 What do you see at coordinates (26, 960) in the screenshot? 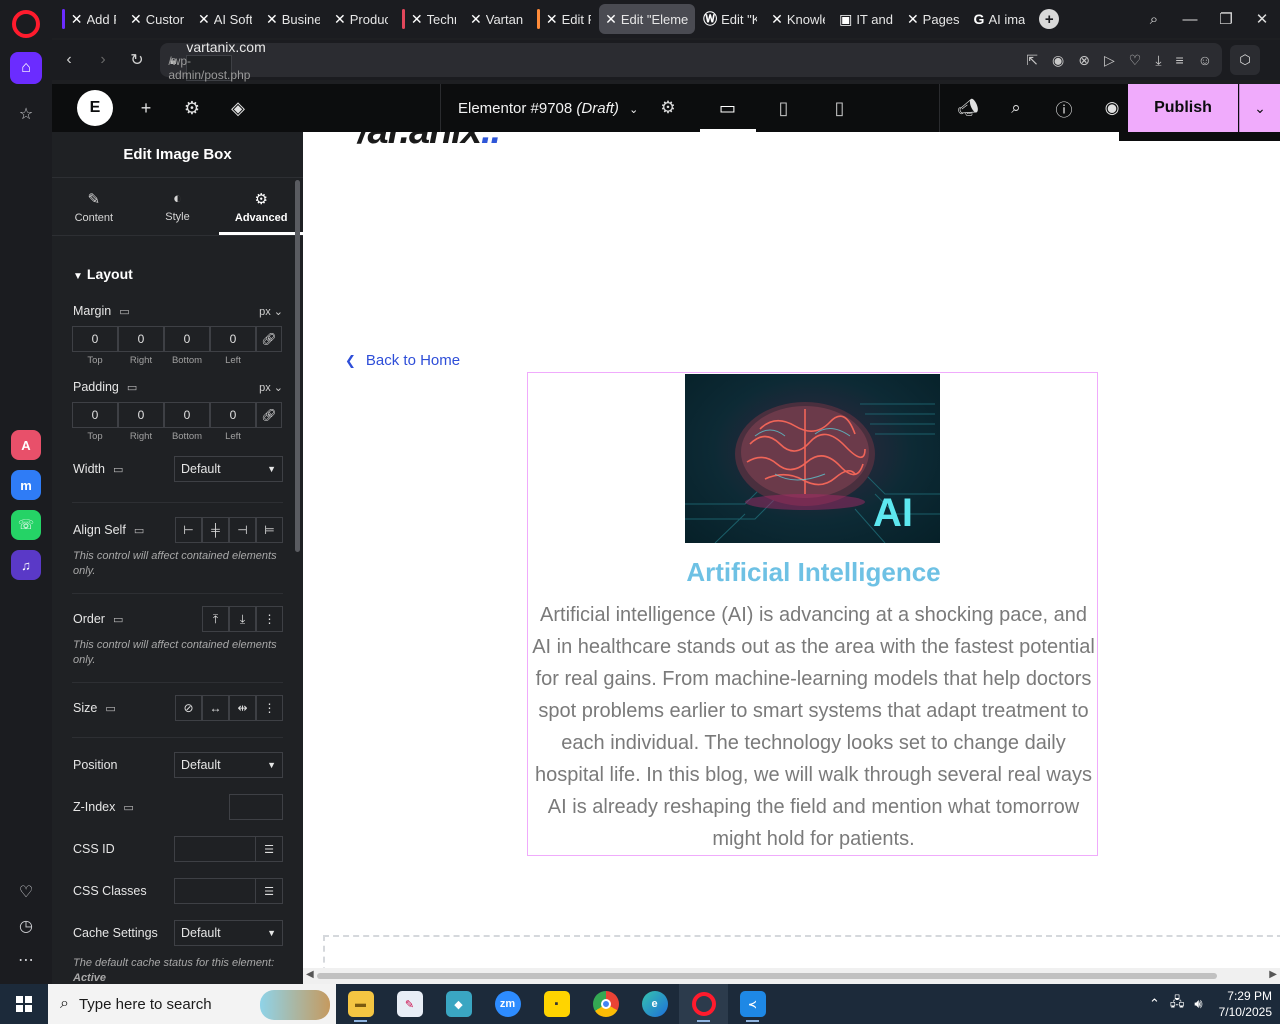
I see `more-icon: ⋯` at bounding box center [26, 960].